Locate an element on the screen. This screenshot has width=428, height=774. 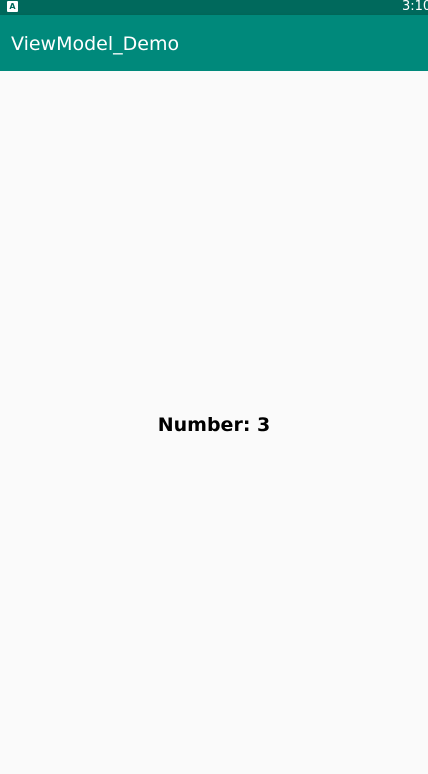
status-bar: A 3:10 is located at coordinates (214, 7).